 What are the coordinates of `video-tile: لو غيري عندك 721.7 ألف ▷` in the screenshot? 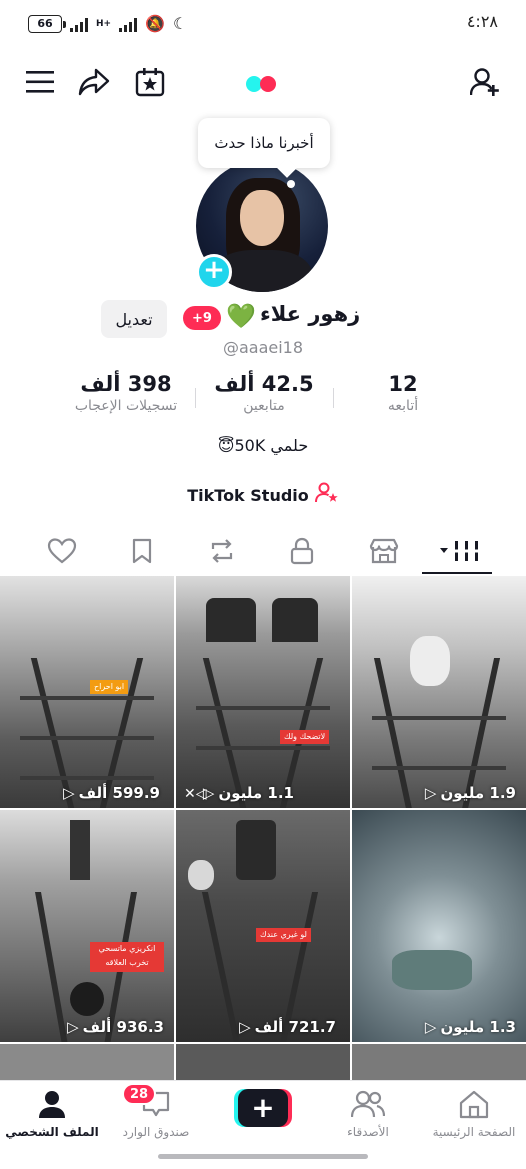 It's located at (263, 926).